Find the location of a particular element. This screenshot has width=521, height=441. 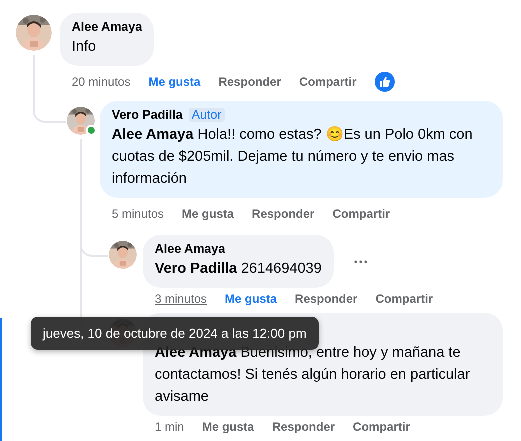

comment-text: Alee Amaya Hola!! como estas? 😊Es un Polo 0km con cuotas de $205mil. Dejame tu número y te envio mas información is located at coordinates (293, 157).